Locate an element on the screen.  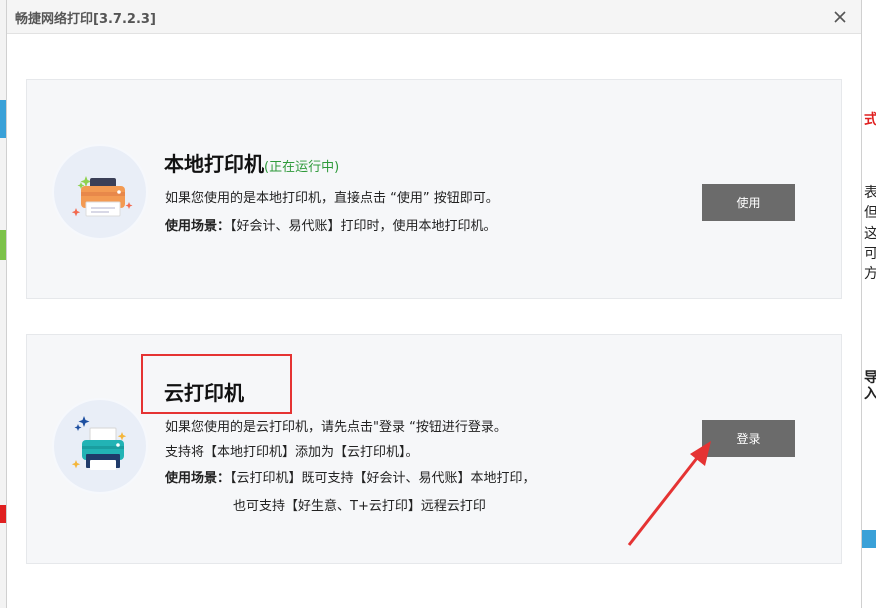
close-icon is located at coordinates (840, 17).